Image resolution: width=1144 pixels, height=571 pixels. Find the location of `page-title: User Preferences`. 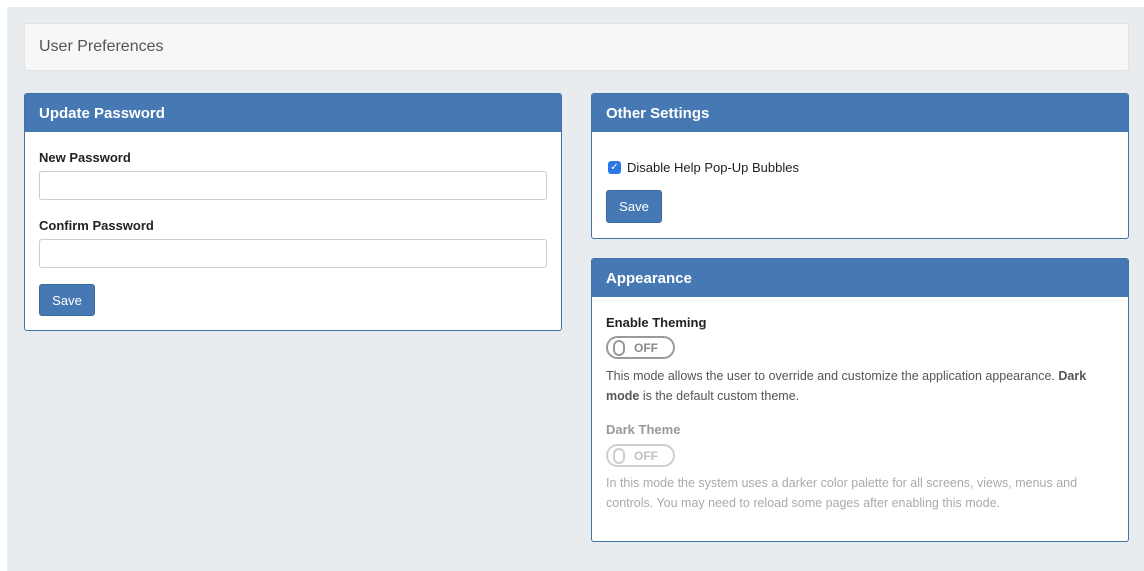

page-title: User Preferences is located at coordinates (101, 46).